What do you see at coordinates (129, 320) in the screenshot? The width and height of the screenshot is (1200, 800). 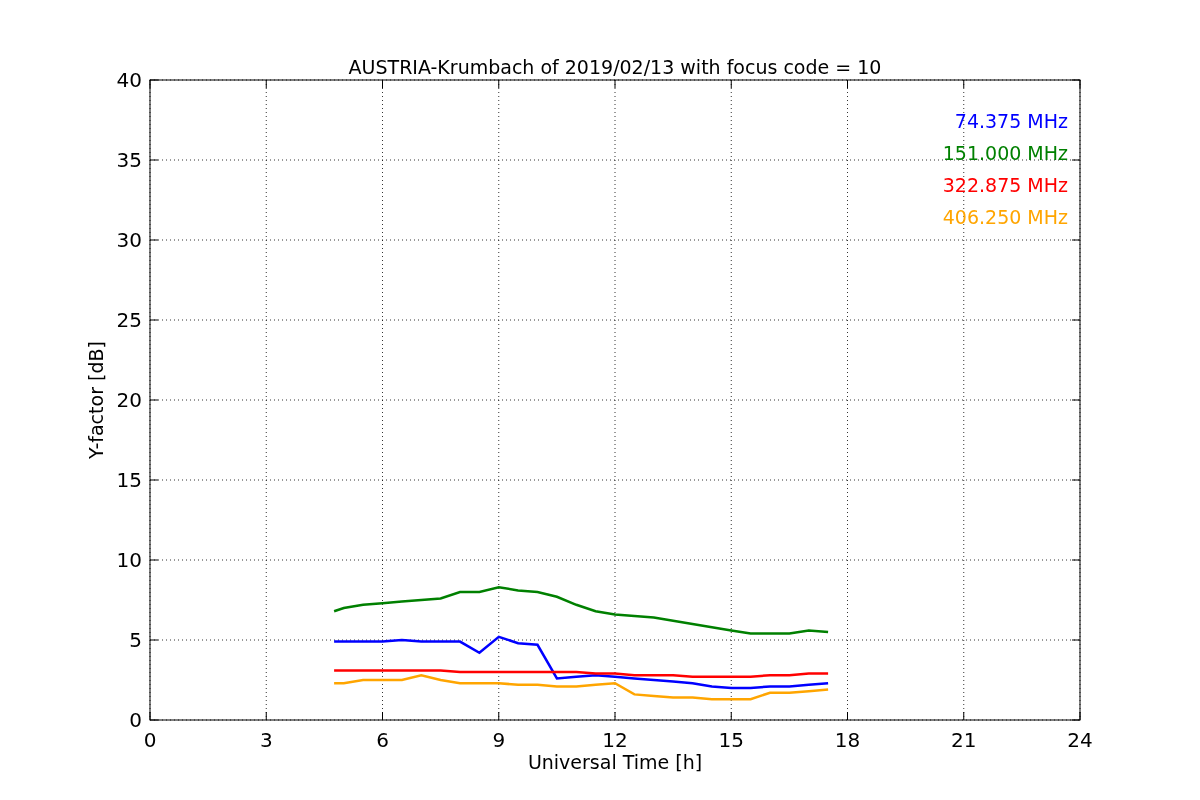 I see `y-tick-label: 25` at bounding box center [129, 320].